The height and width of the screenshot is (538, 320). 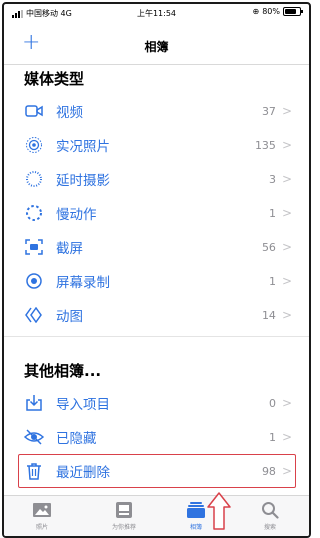 I want to click on annotation-arrow-icon, so click(x=219, y=511).